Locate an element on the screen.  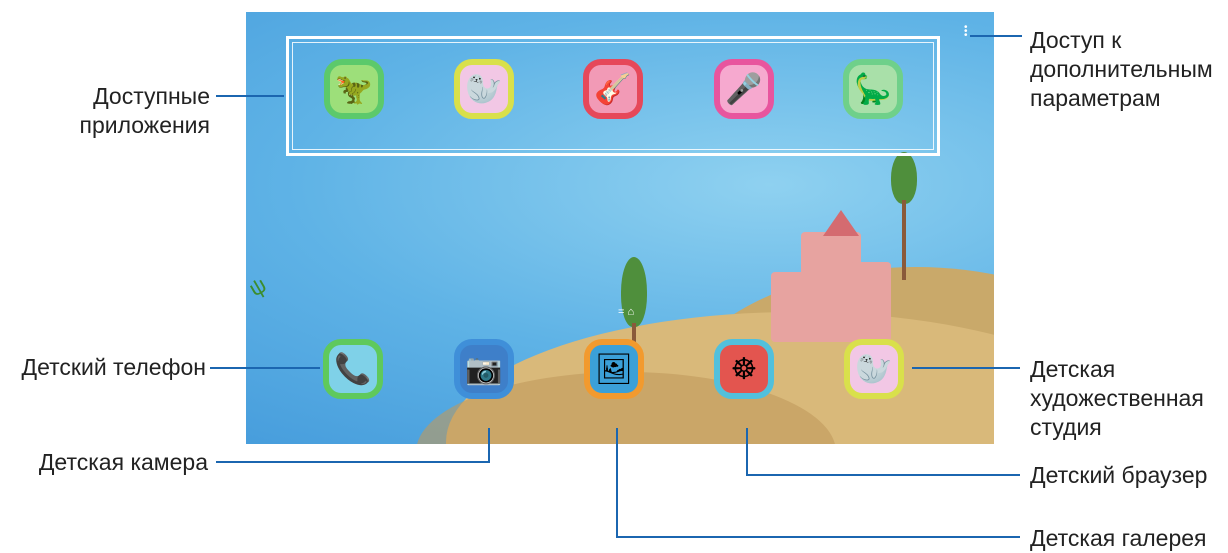
callout-more-options: Доступ к дополнительным параметрам is located at coordinates (1121, 69).